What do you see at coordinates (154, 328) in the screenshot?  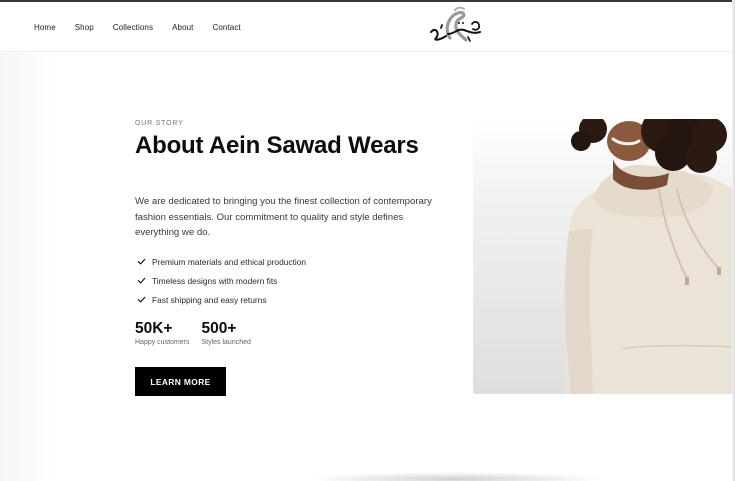 I see `stat-value: 50K+` at bounding box center [154, 328].